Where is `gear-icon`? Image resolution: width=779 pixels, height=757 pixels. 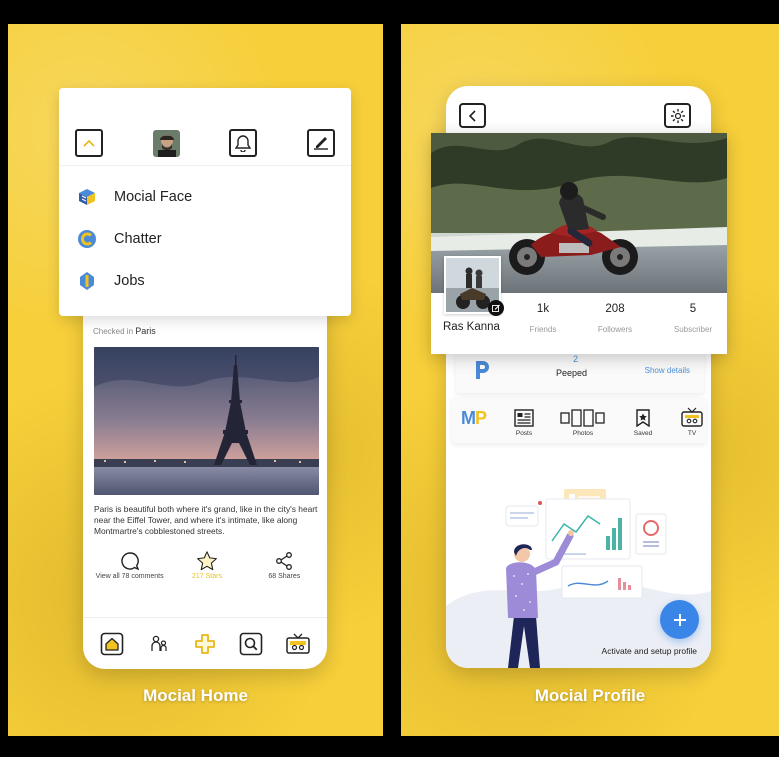 gear-icon is located at coordinates (677, 115).